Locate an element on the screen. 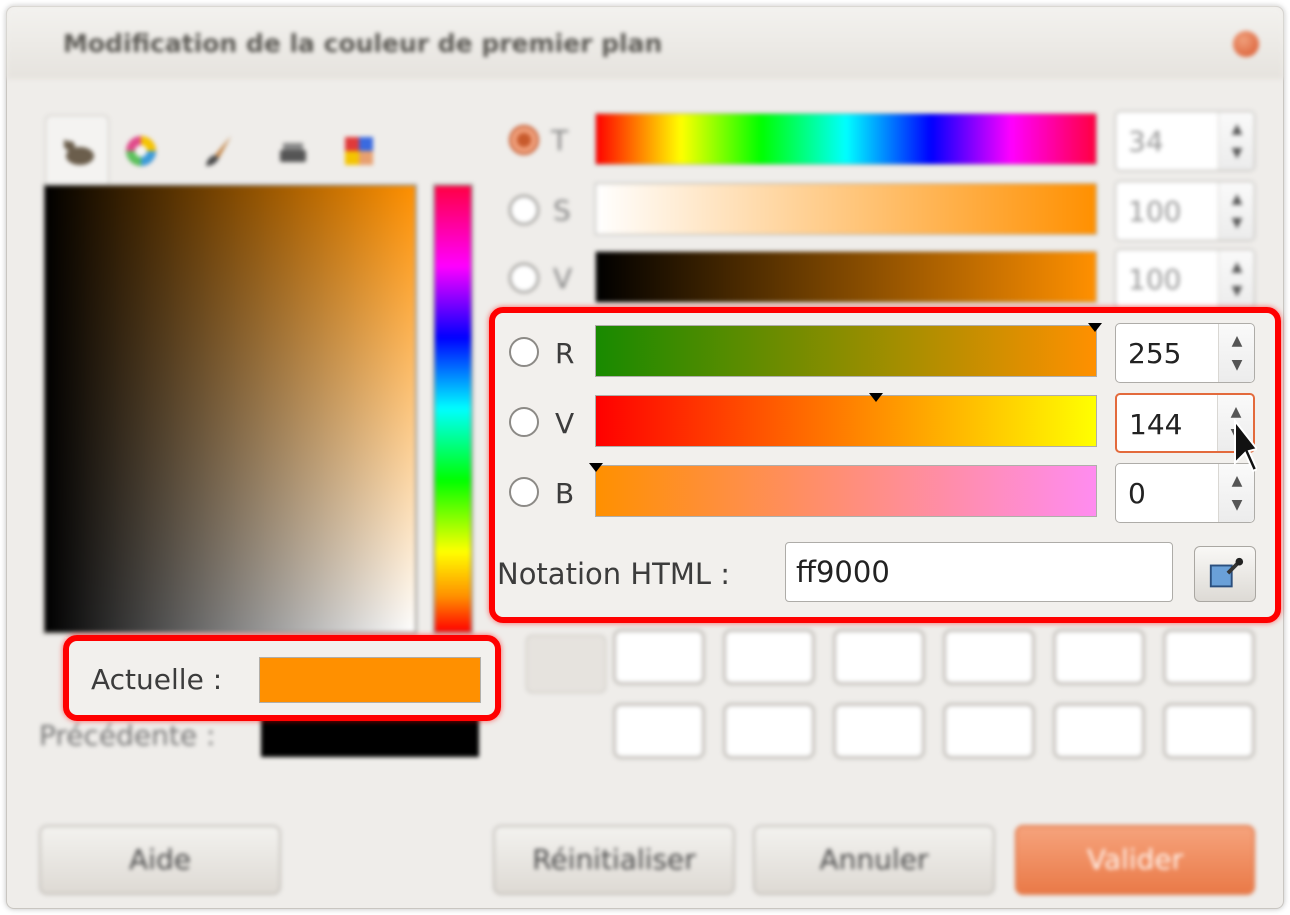  red-spinbox: 255 ▲ ▼ is located at coordinates (1185, 353).